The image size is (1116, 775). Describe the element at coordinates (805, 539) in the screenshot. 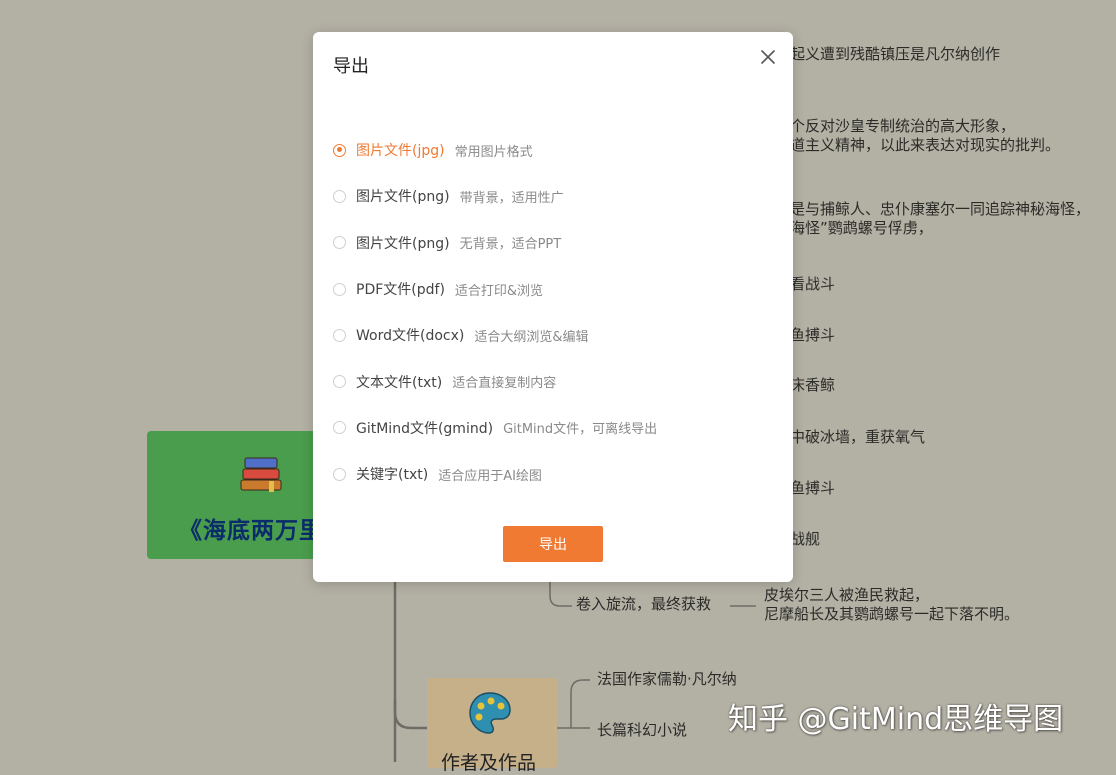

I see `mindmap-text: 战舰` at that location.